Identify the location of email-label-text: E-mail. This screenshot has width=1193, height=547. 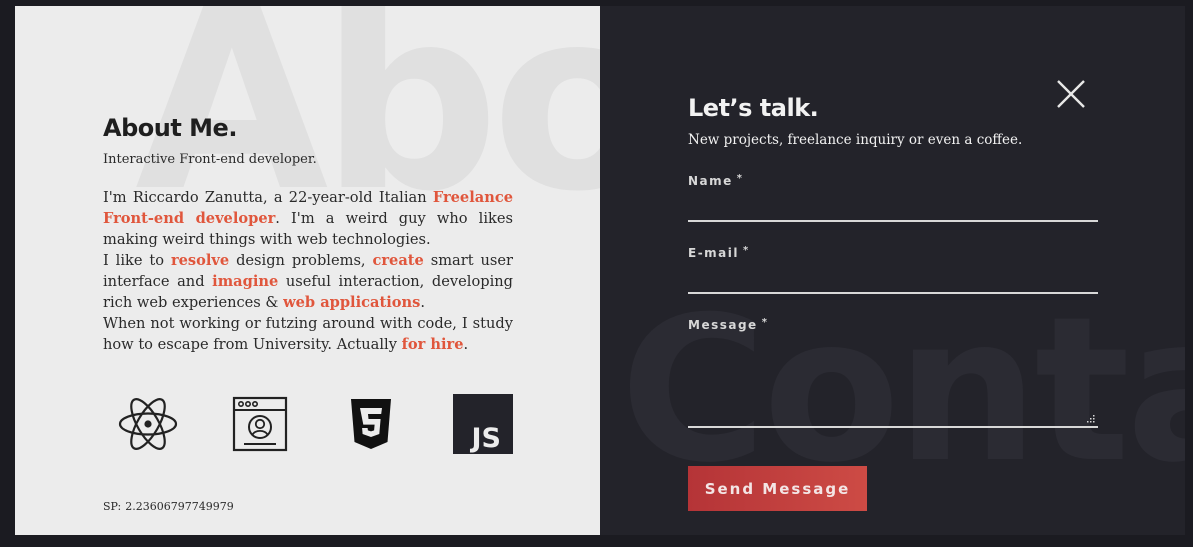
(714, 253).